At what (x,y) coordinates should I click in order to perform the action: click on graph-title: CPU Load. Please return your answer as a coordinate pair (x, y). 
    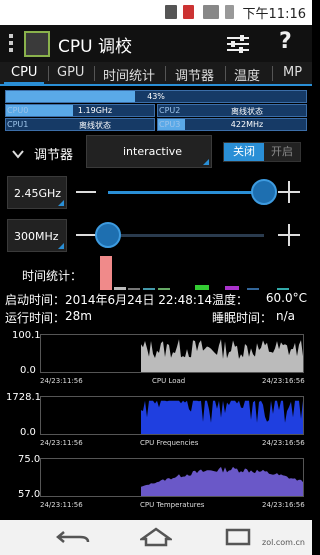
    Looking at the image, I should click on (169, 381).